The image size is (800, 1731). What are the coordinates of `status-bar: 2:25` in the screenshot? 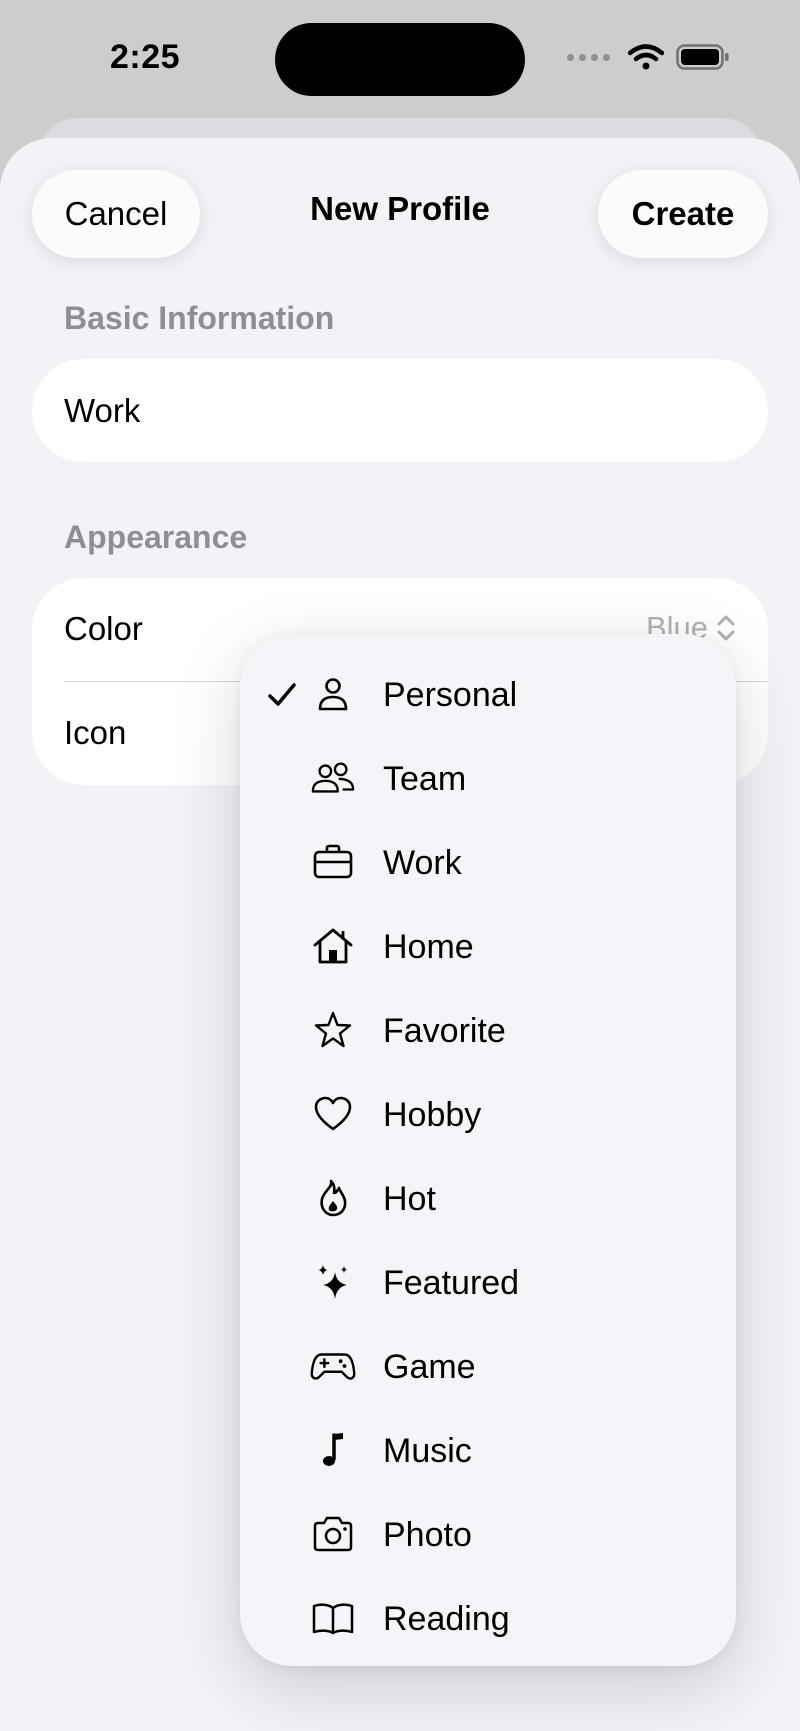 It's located at (400, 60).